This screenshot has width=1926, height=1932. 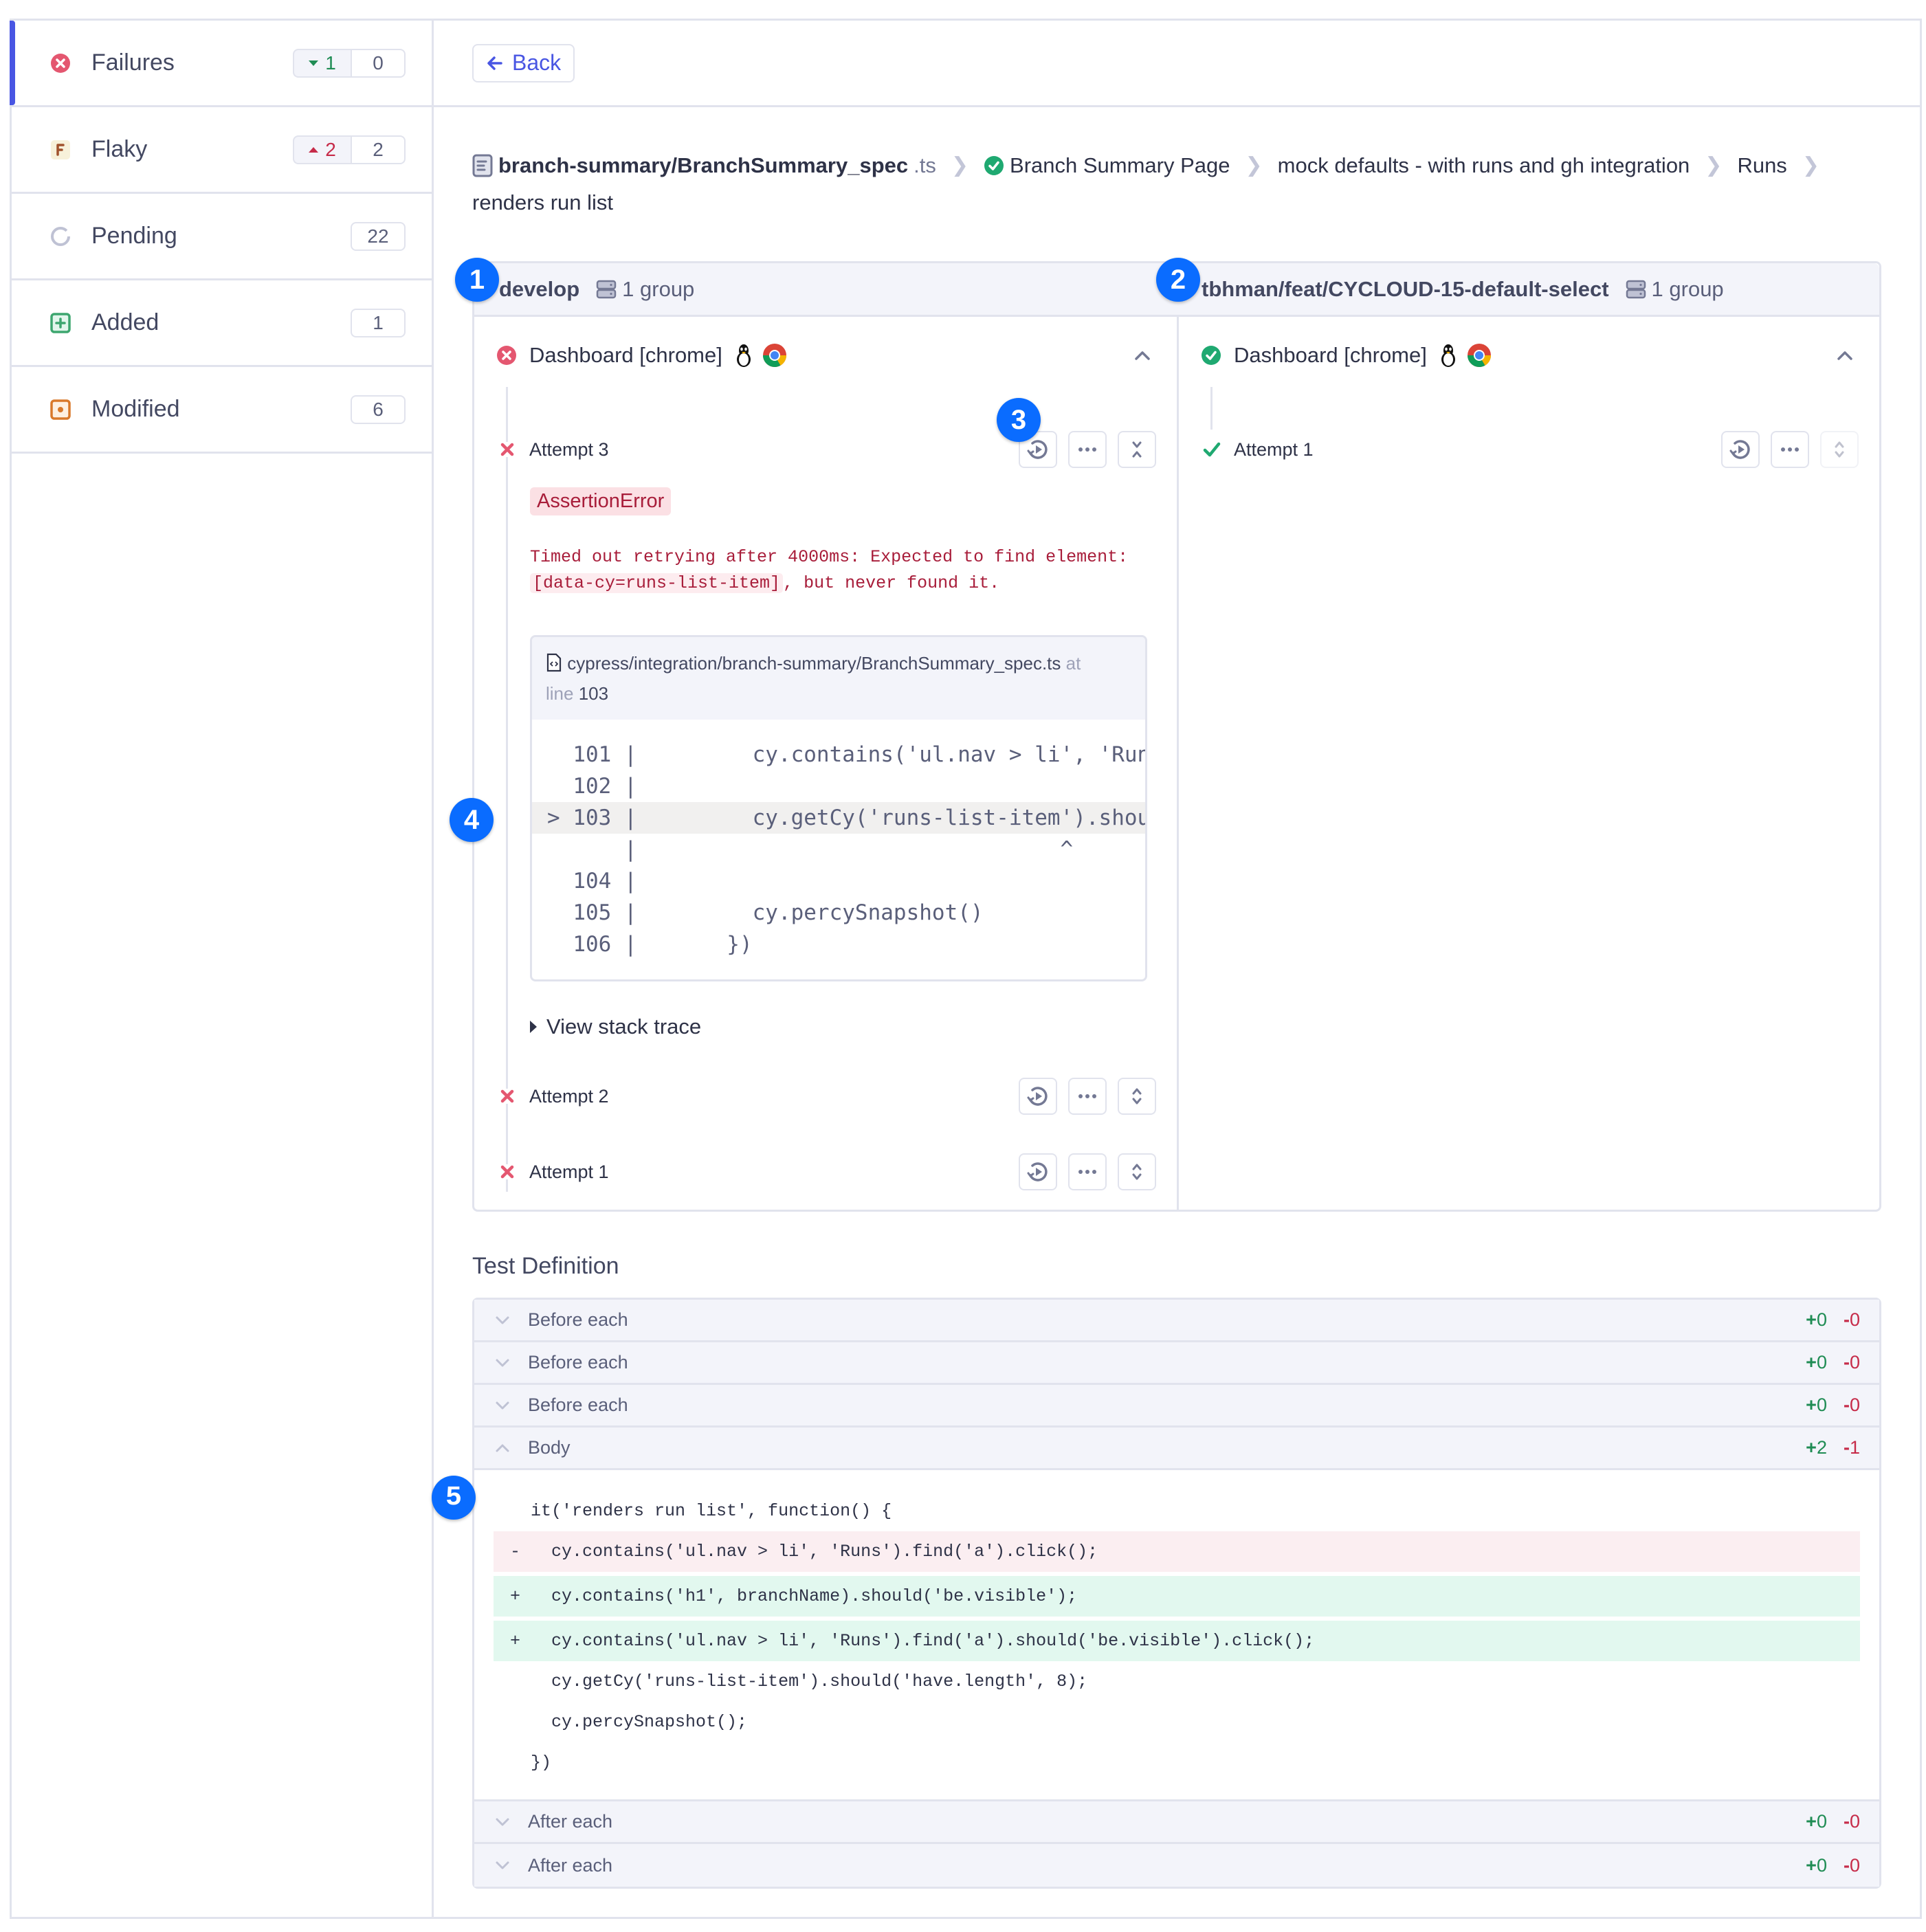 I want to click on run-header: Dashboard [chrome], so click(x=1529, y=355).